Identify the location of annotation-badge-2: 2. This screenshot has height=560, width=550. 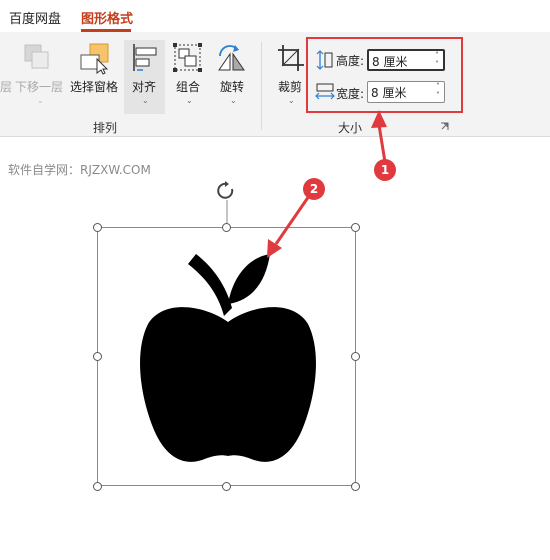
(314, 189).